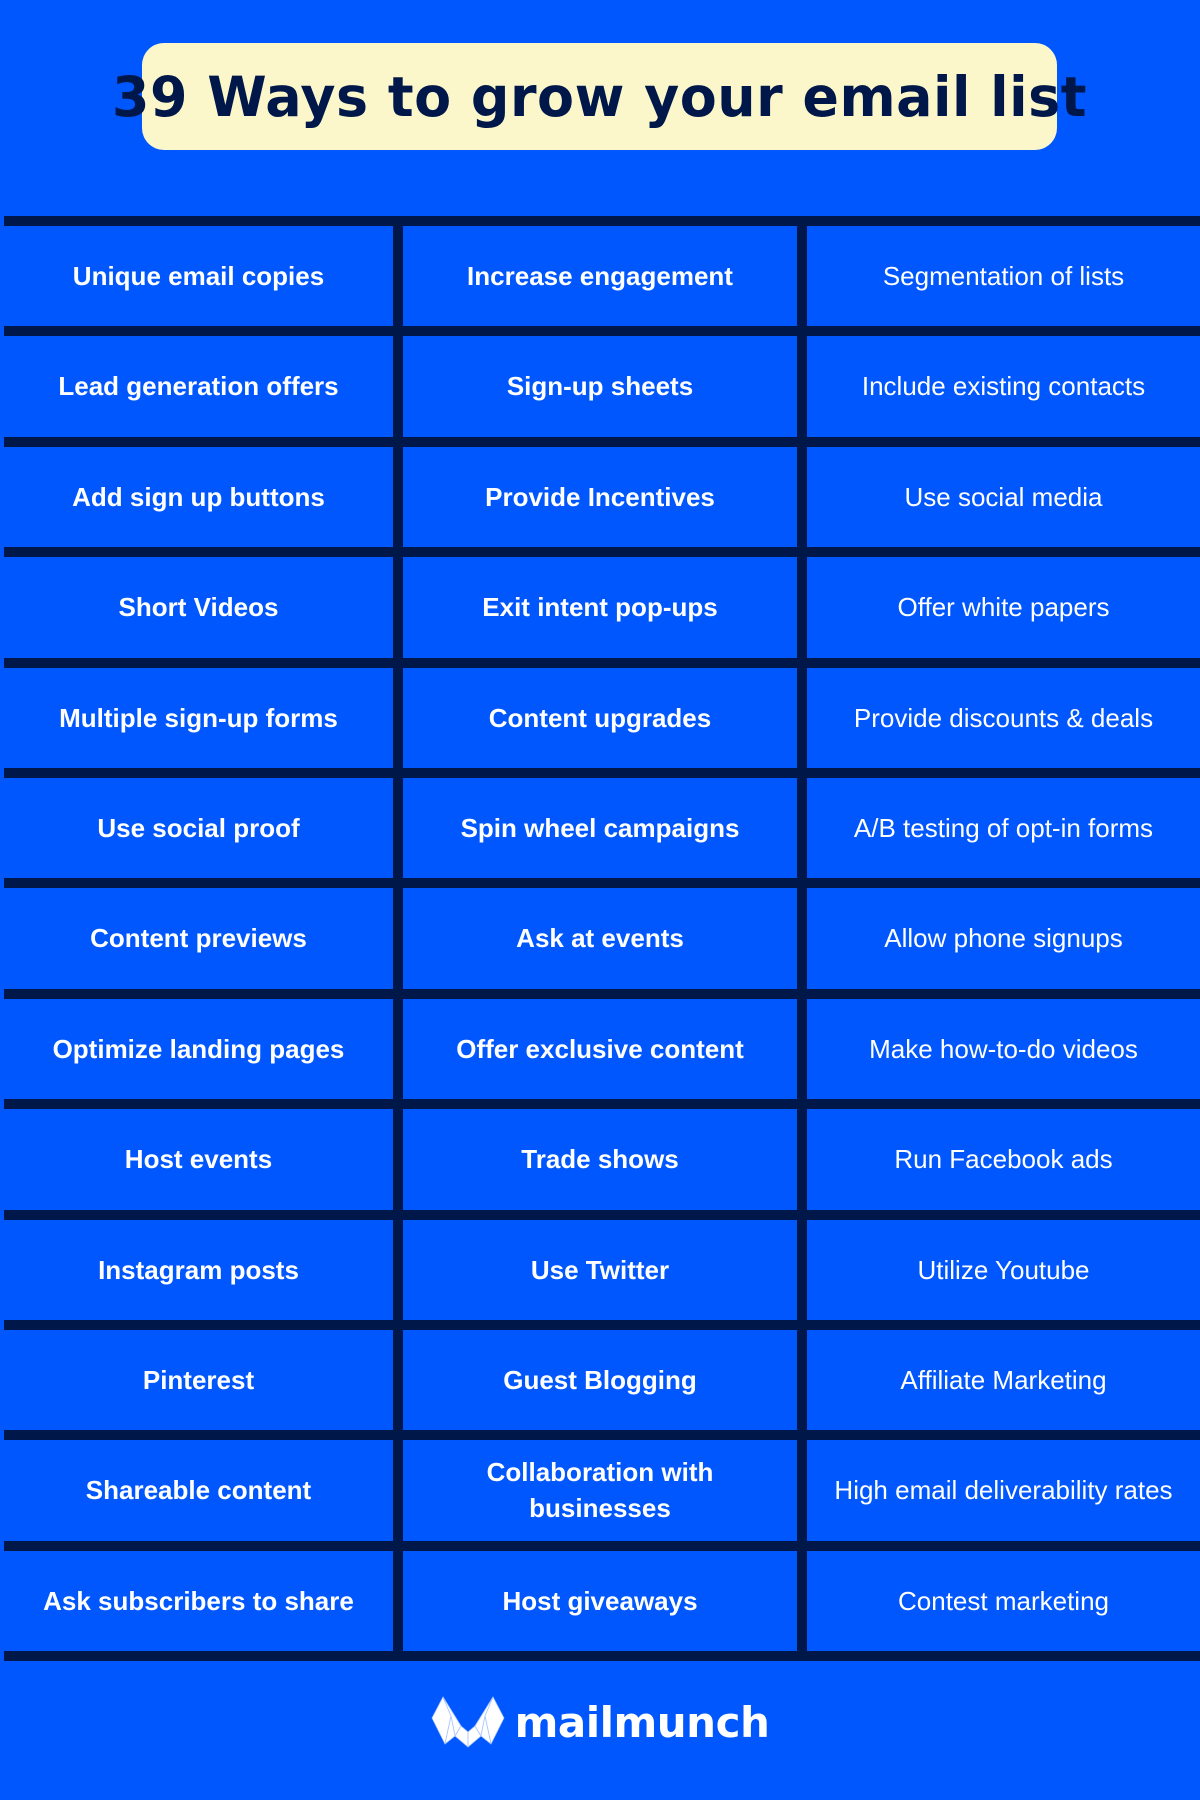 The image size is (1200, 1800). I want to click on list-item: Instagram posts, so click(198, 1270).